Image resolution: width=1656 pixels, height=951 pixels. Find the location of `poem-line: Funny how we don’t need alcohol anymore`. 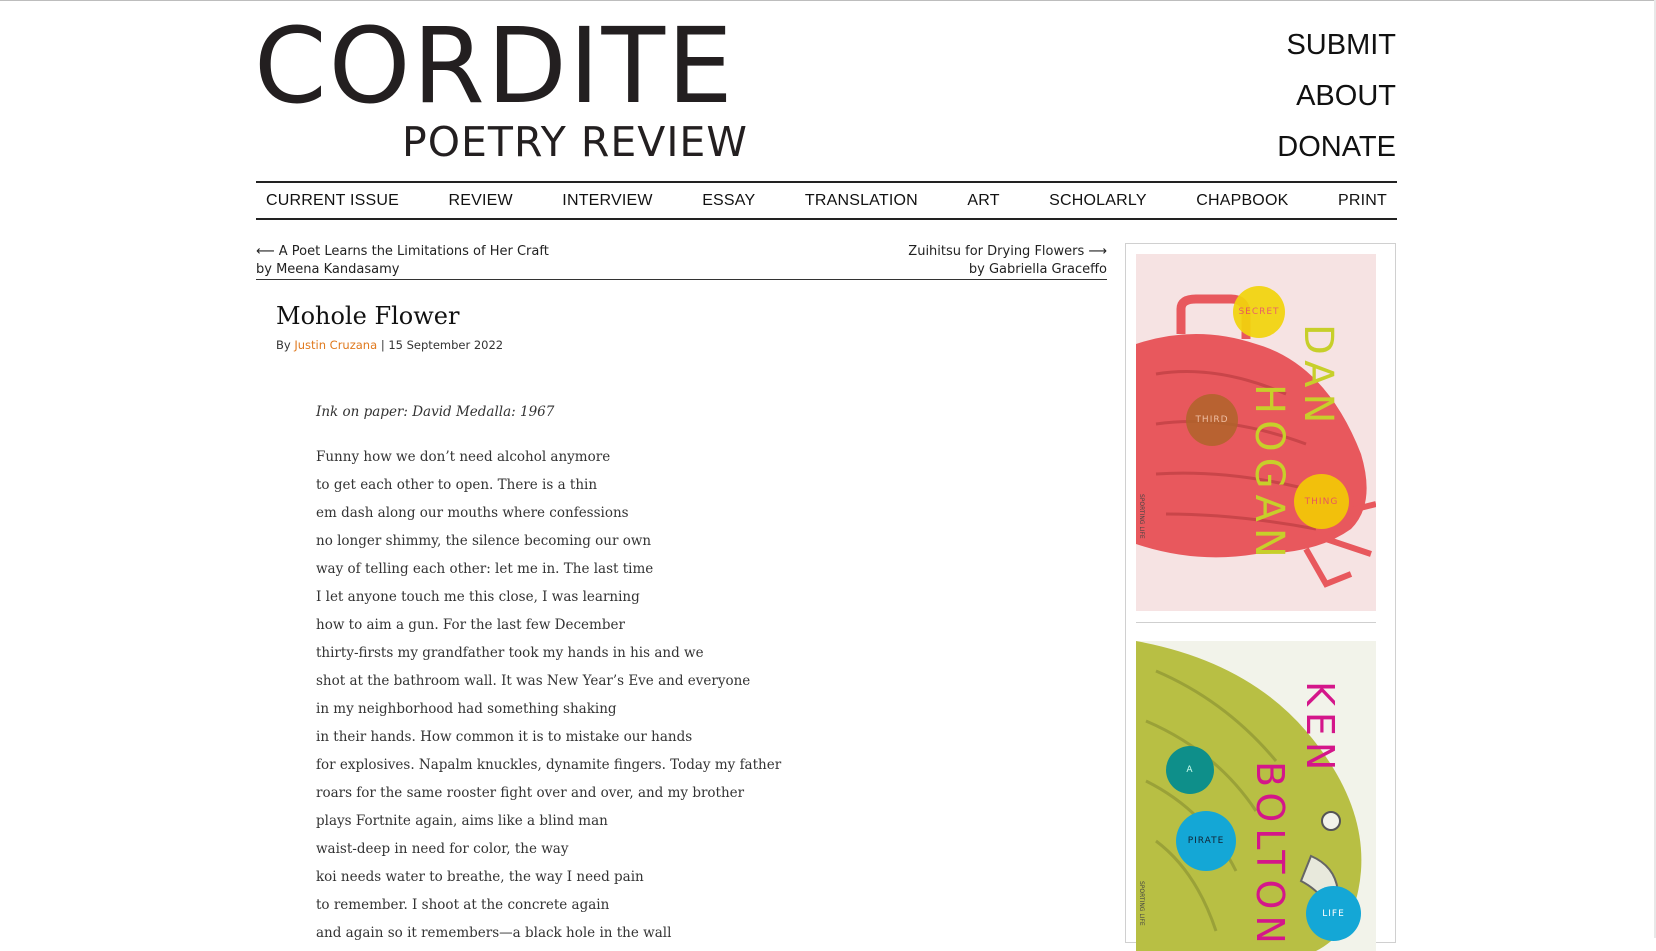

poem-line: Funny how we don’t need alcohol anymore is located at coordinates (463, 457).